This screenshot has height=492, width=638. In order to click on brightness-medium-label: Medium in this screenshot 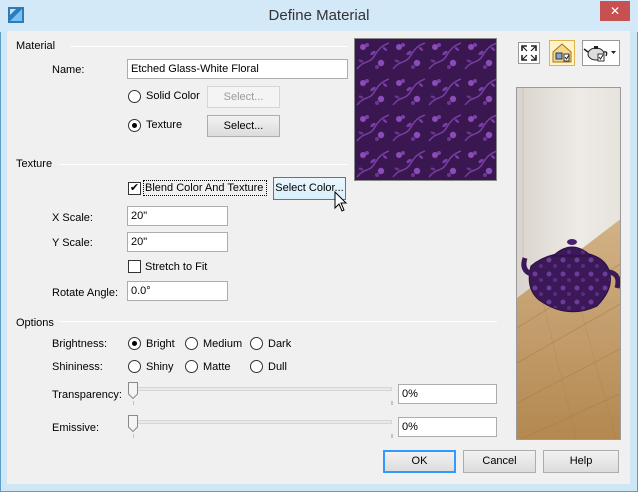, I will do `click(223, 344)`.